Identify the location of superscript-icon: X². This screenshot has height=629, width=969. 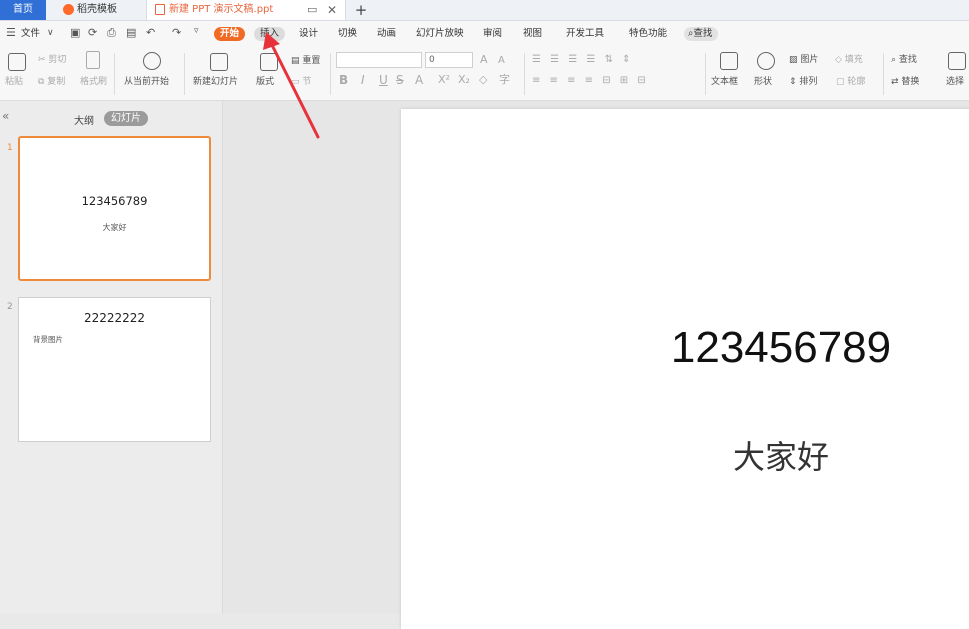
(444, 80).